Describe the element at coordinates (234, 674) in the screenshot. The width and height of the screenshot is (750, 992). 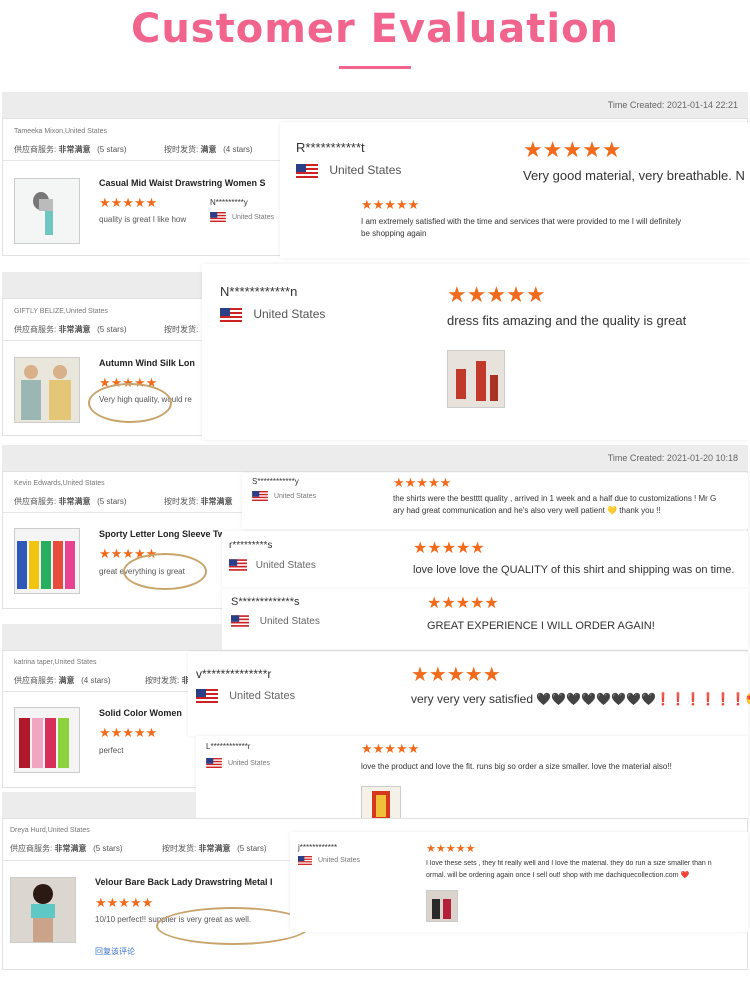
I see `reviewer-name: v**************r` at that location.